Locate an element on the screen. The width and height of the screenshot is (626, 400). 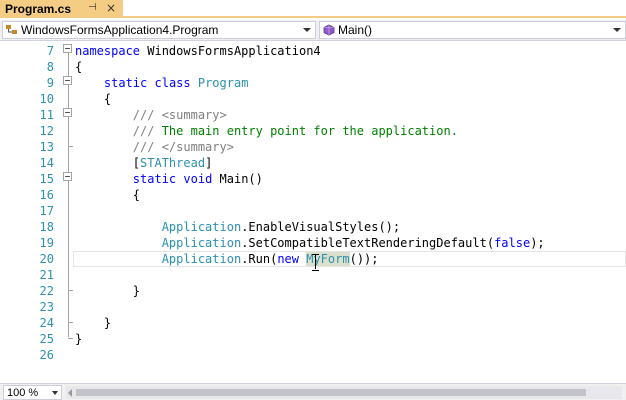
code-token: .Run( is located at coordinates (259, 259).